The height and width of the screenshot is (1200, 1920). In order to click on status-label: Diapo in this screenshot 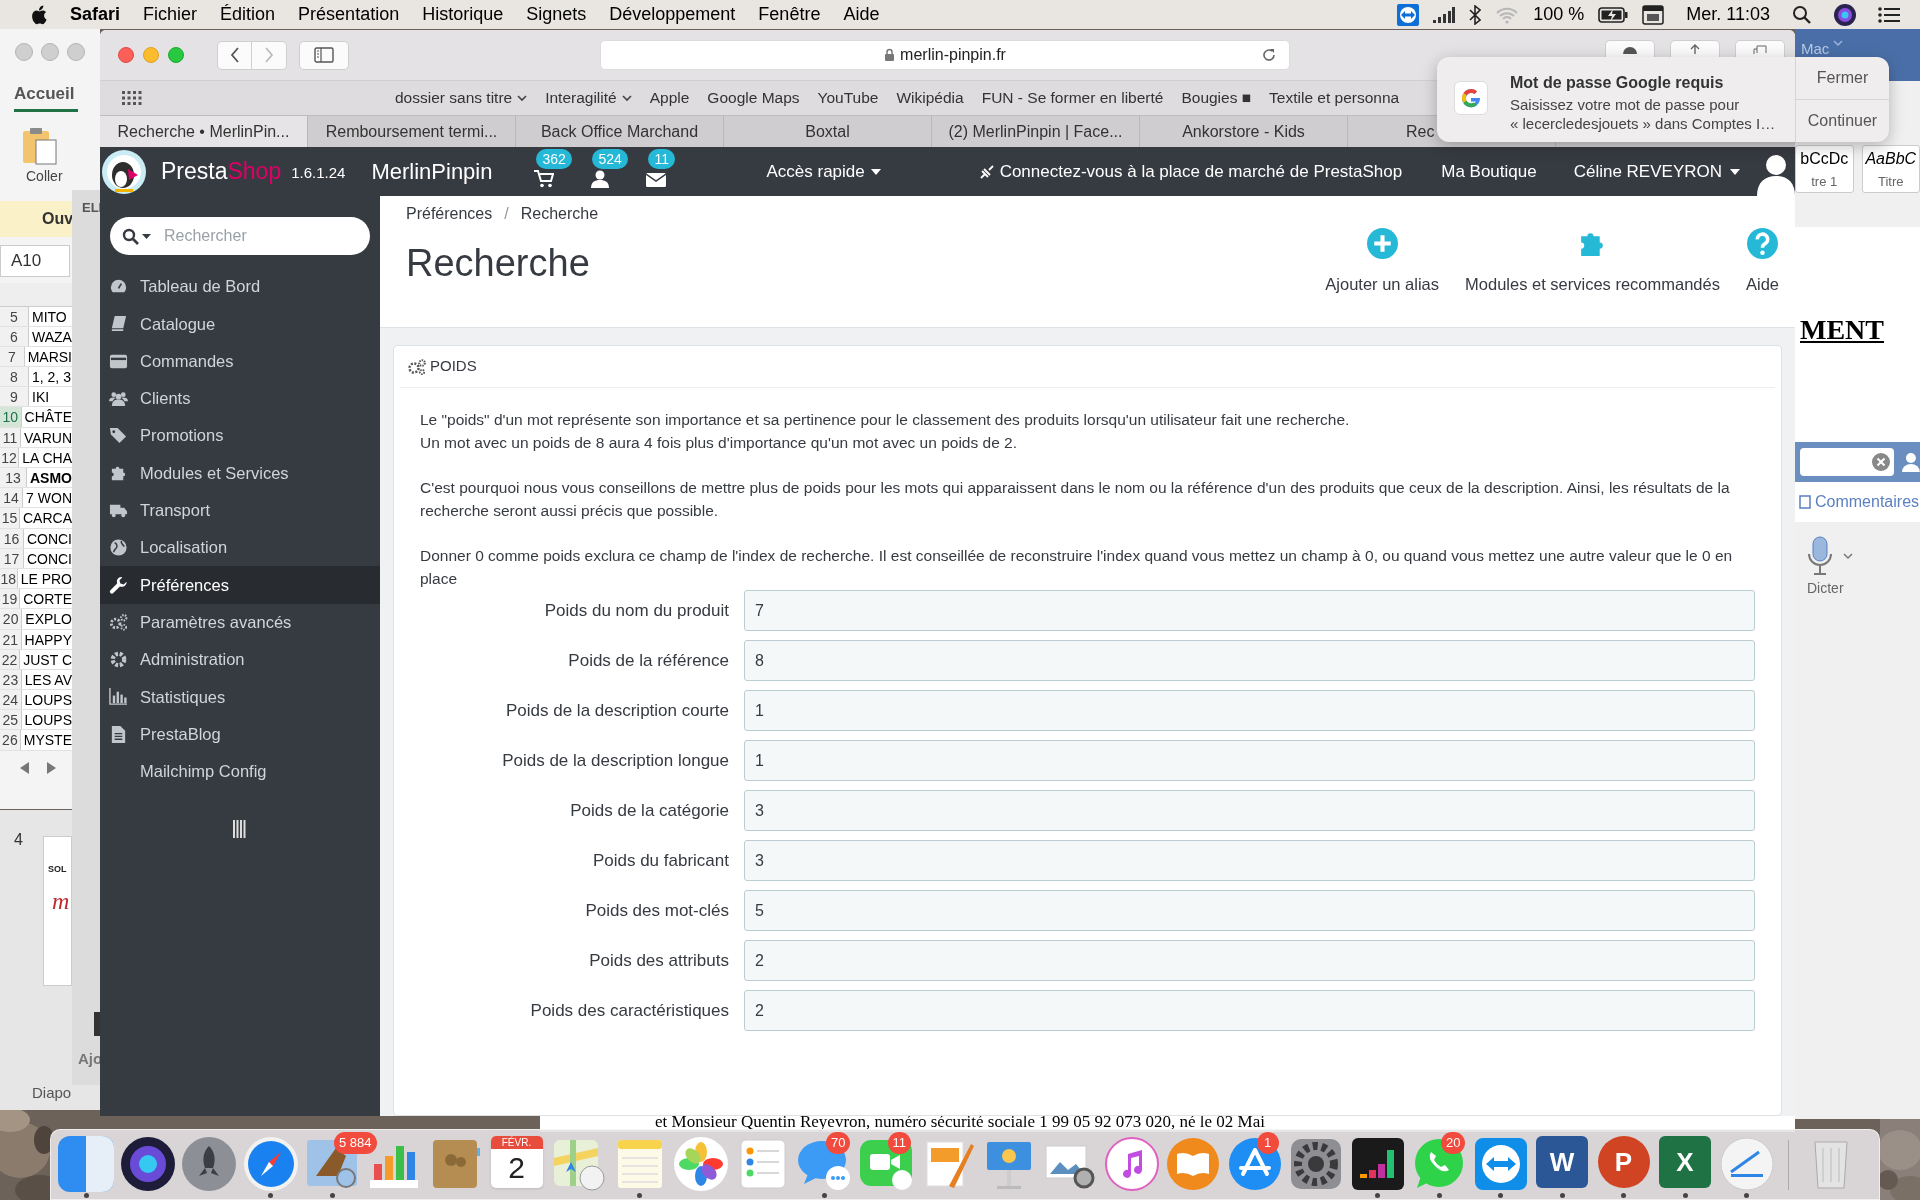, I will do `click(52, 1093)`.